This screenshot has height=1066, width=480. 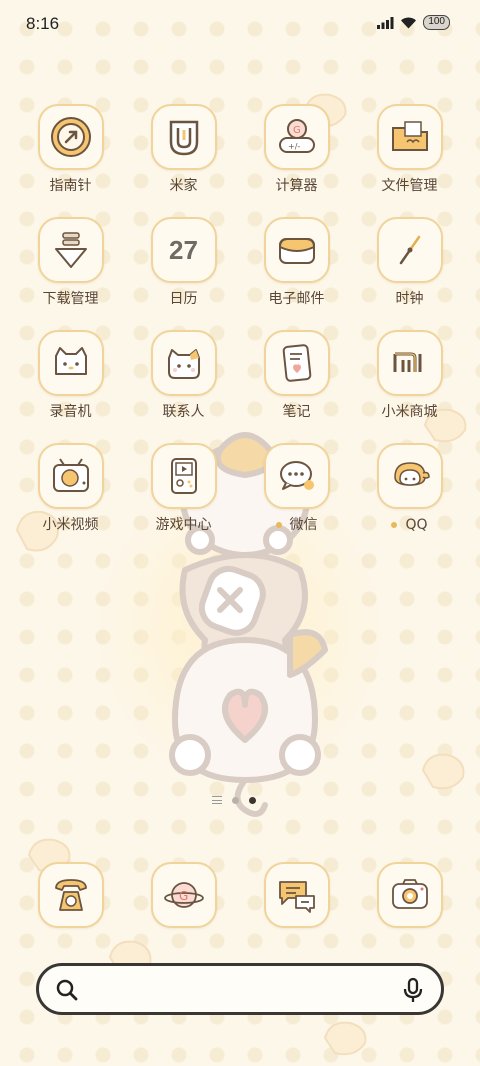 I want to click on dock-phone, so click(x=70, y=895).